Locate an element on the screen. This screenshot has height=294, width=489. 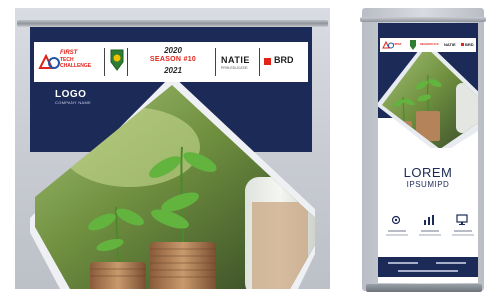
brd-logo-text: BRD is located at coordinates (284, 60).